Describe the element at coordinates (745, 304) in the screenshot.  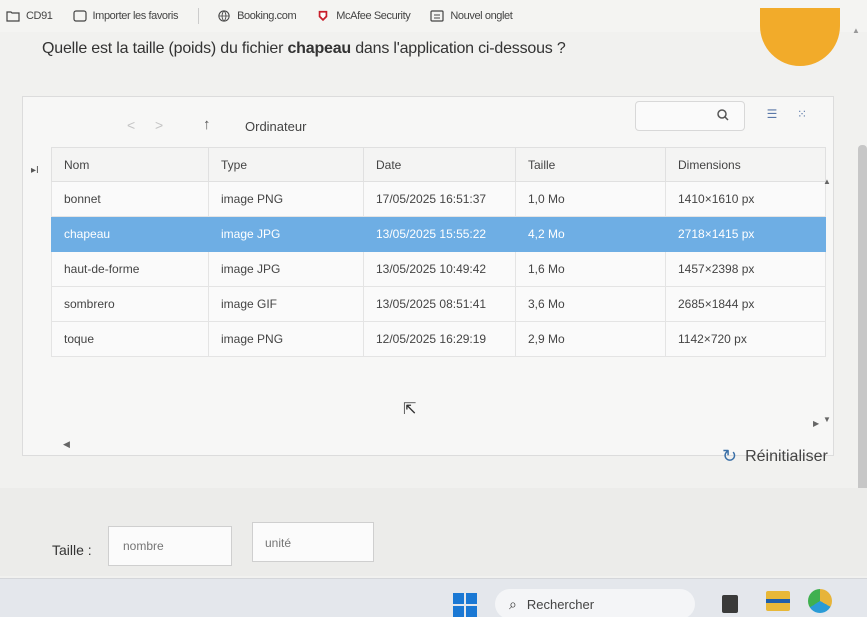
I see `cell-dimensions: 2685×1844 px` at that location.